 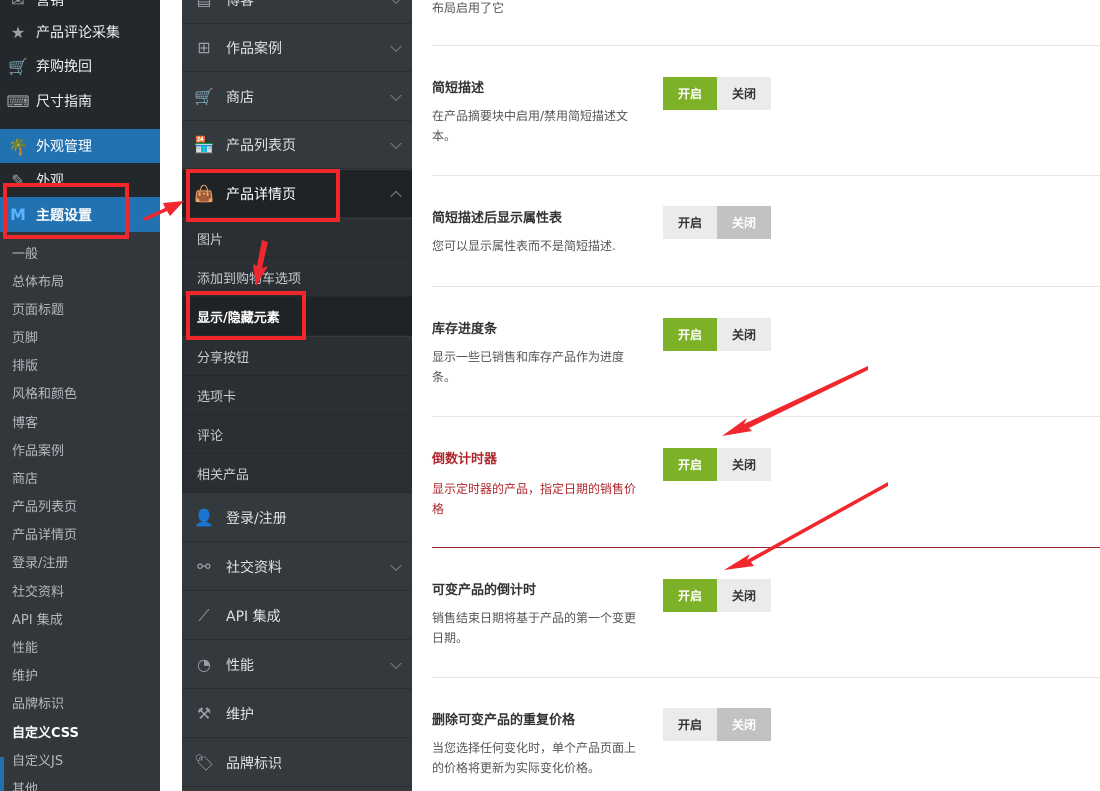 What do you see at coordinates (795, 401) in the screenshot?
I see `arrow-to-countdown` at bounding box center [795, 401].